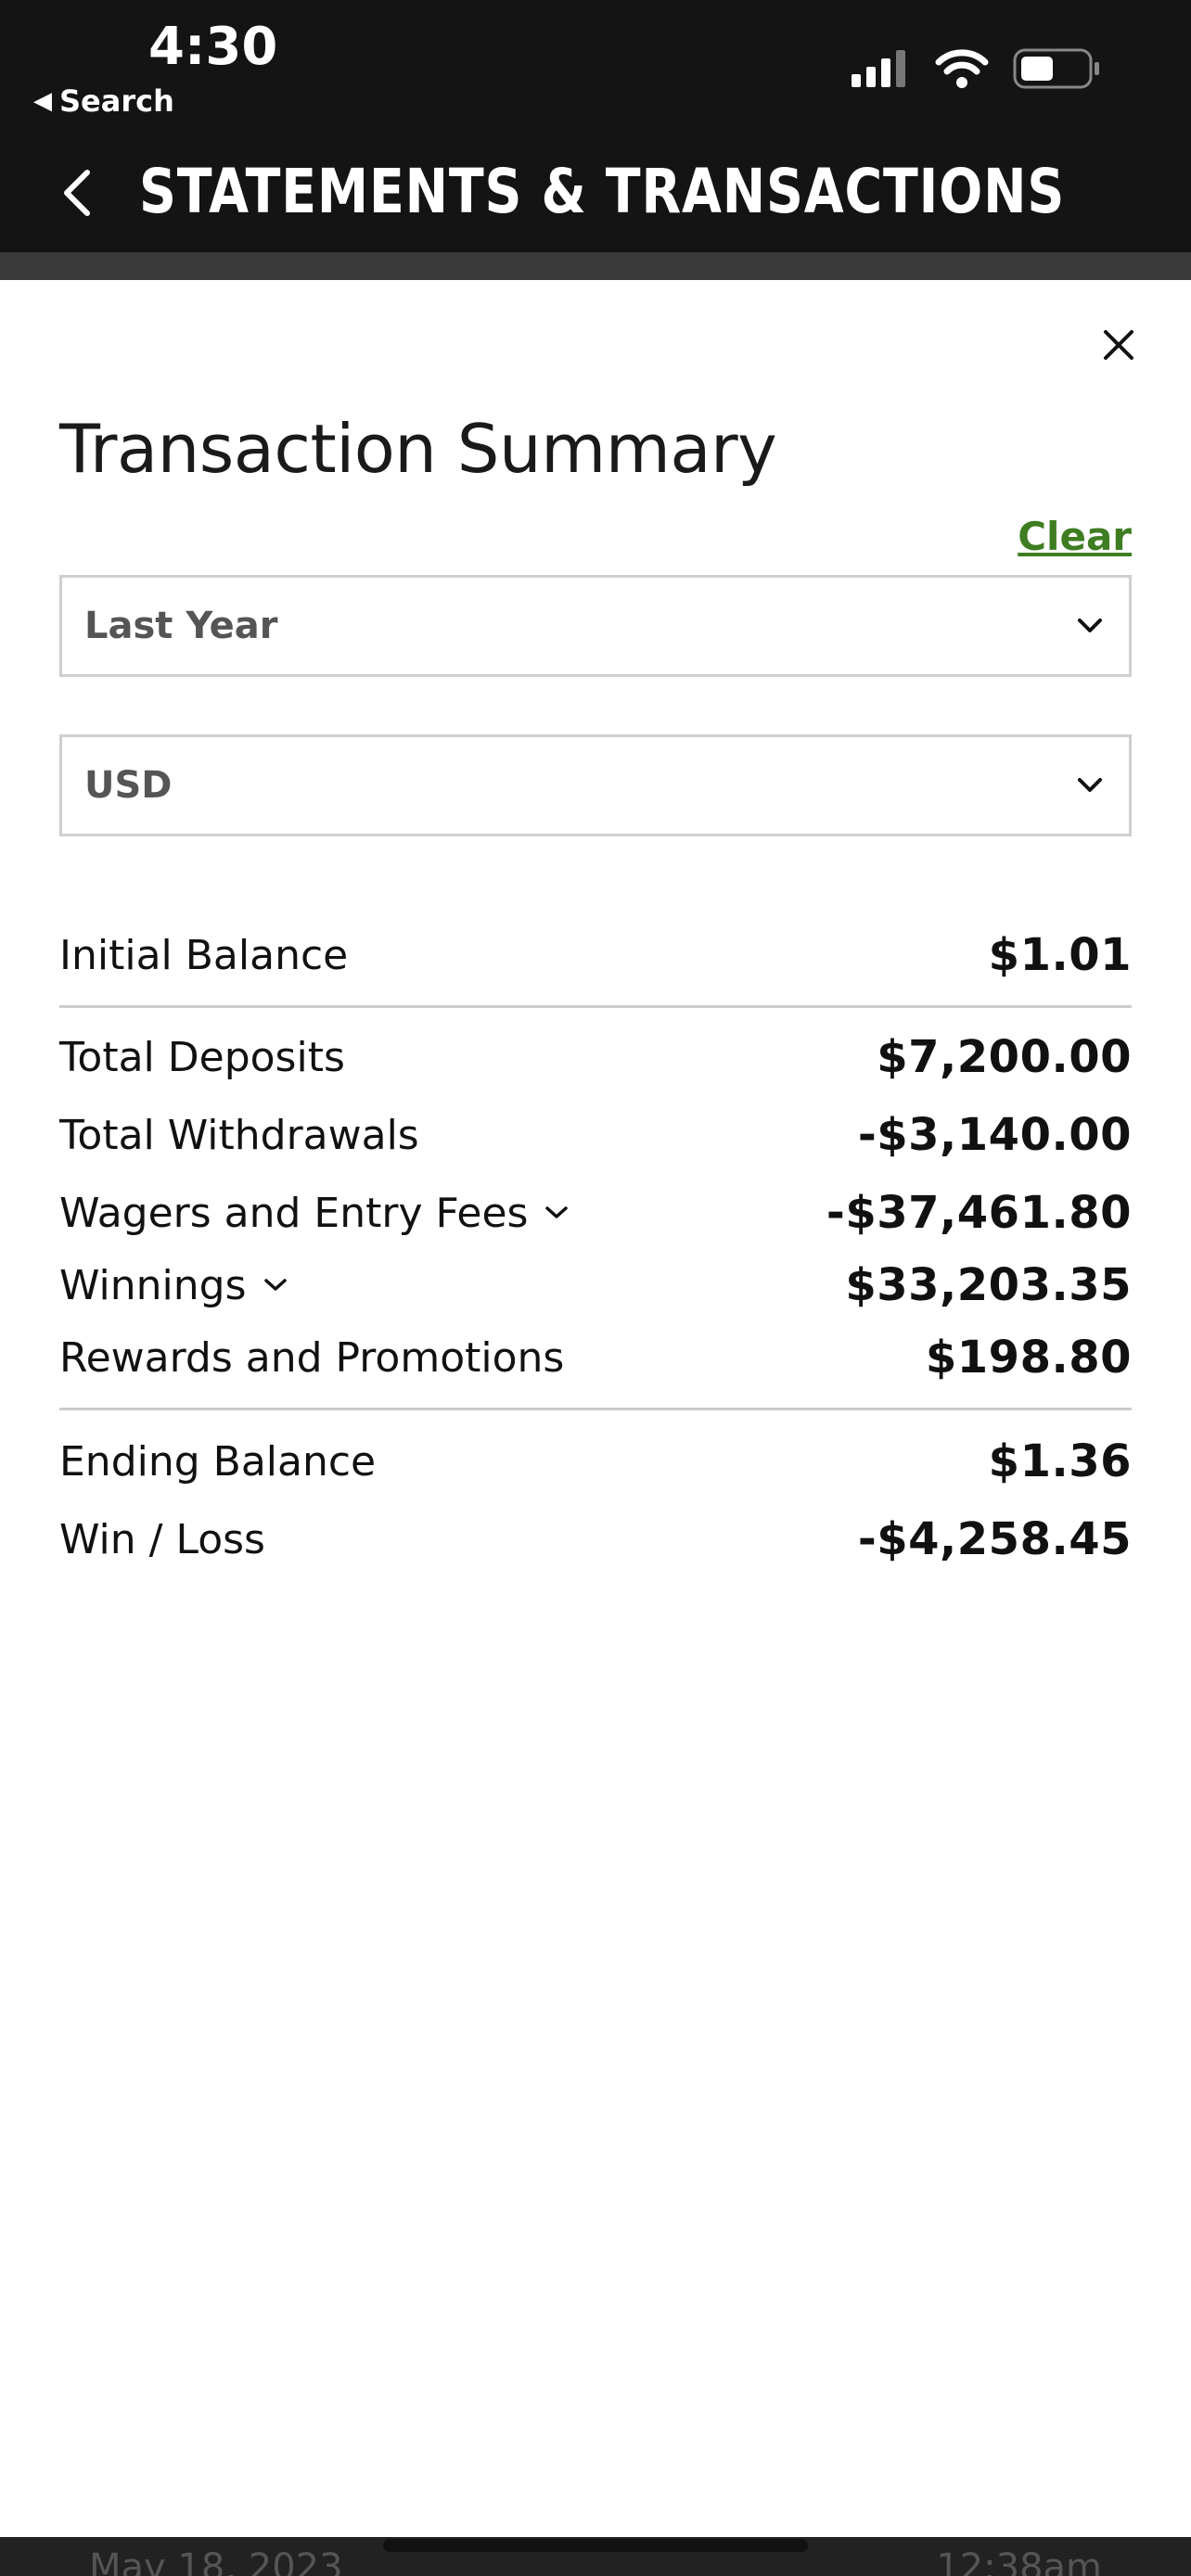 The width and height of the screenshot is (1191, 2576). I want to click on sheet-title: Transaction Summary, so click(418, 449).